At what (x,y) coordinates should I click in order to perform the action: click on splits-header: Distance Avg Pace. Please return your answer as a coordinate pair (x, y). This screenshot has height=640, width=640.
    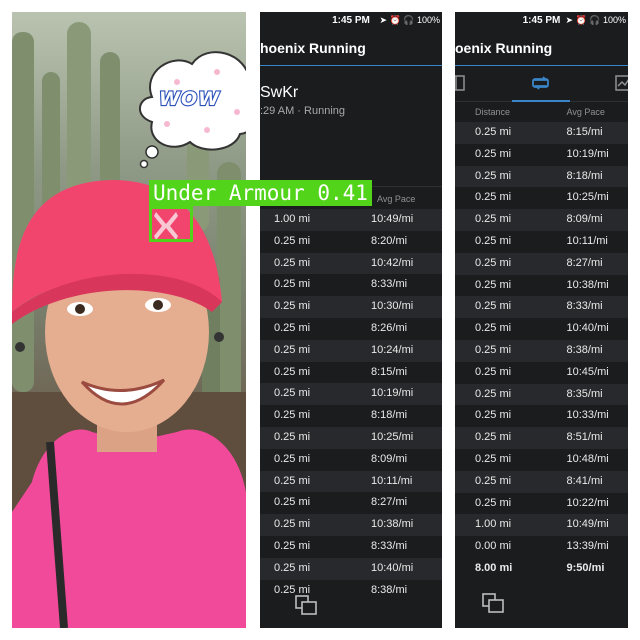
    Looking at the image, I should click on (541, 112).